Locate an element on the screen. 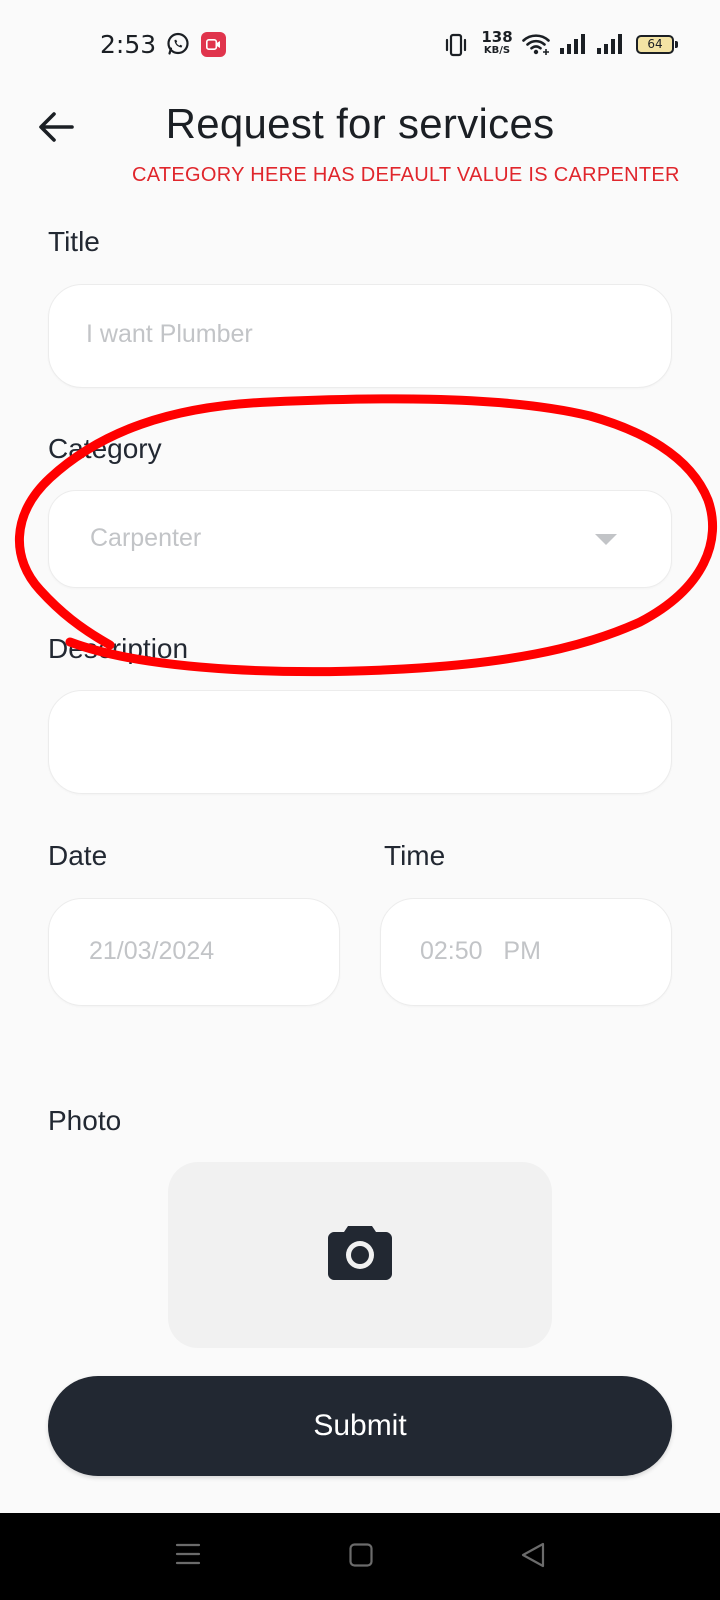 This screenshot has width=720, height=1600. battery-icon: 64 is located at coordinates (657, 44).